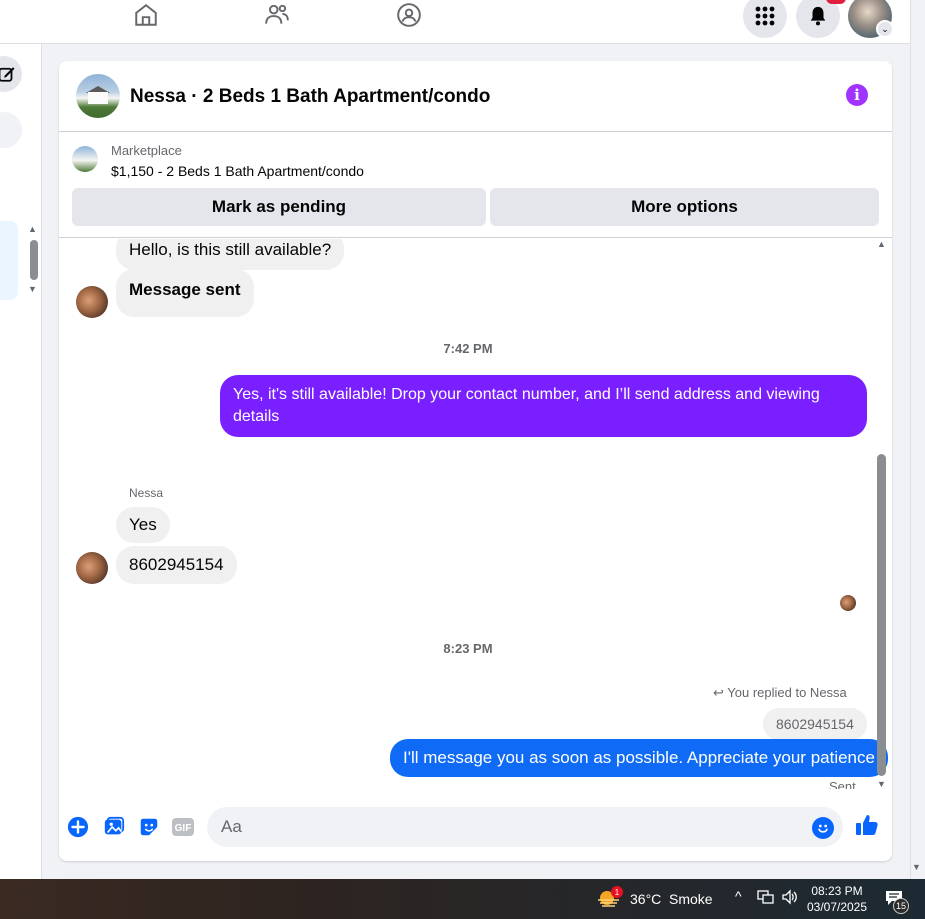  Describe the element at coordinates (98, 96) in the screenshot. I see `listing-avatar` at that location.